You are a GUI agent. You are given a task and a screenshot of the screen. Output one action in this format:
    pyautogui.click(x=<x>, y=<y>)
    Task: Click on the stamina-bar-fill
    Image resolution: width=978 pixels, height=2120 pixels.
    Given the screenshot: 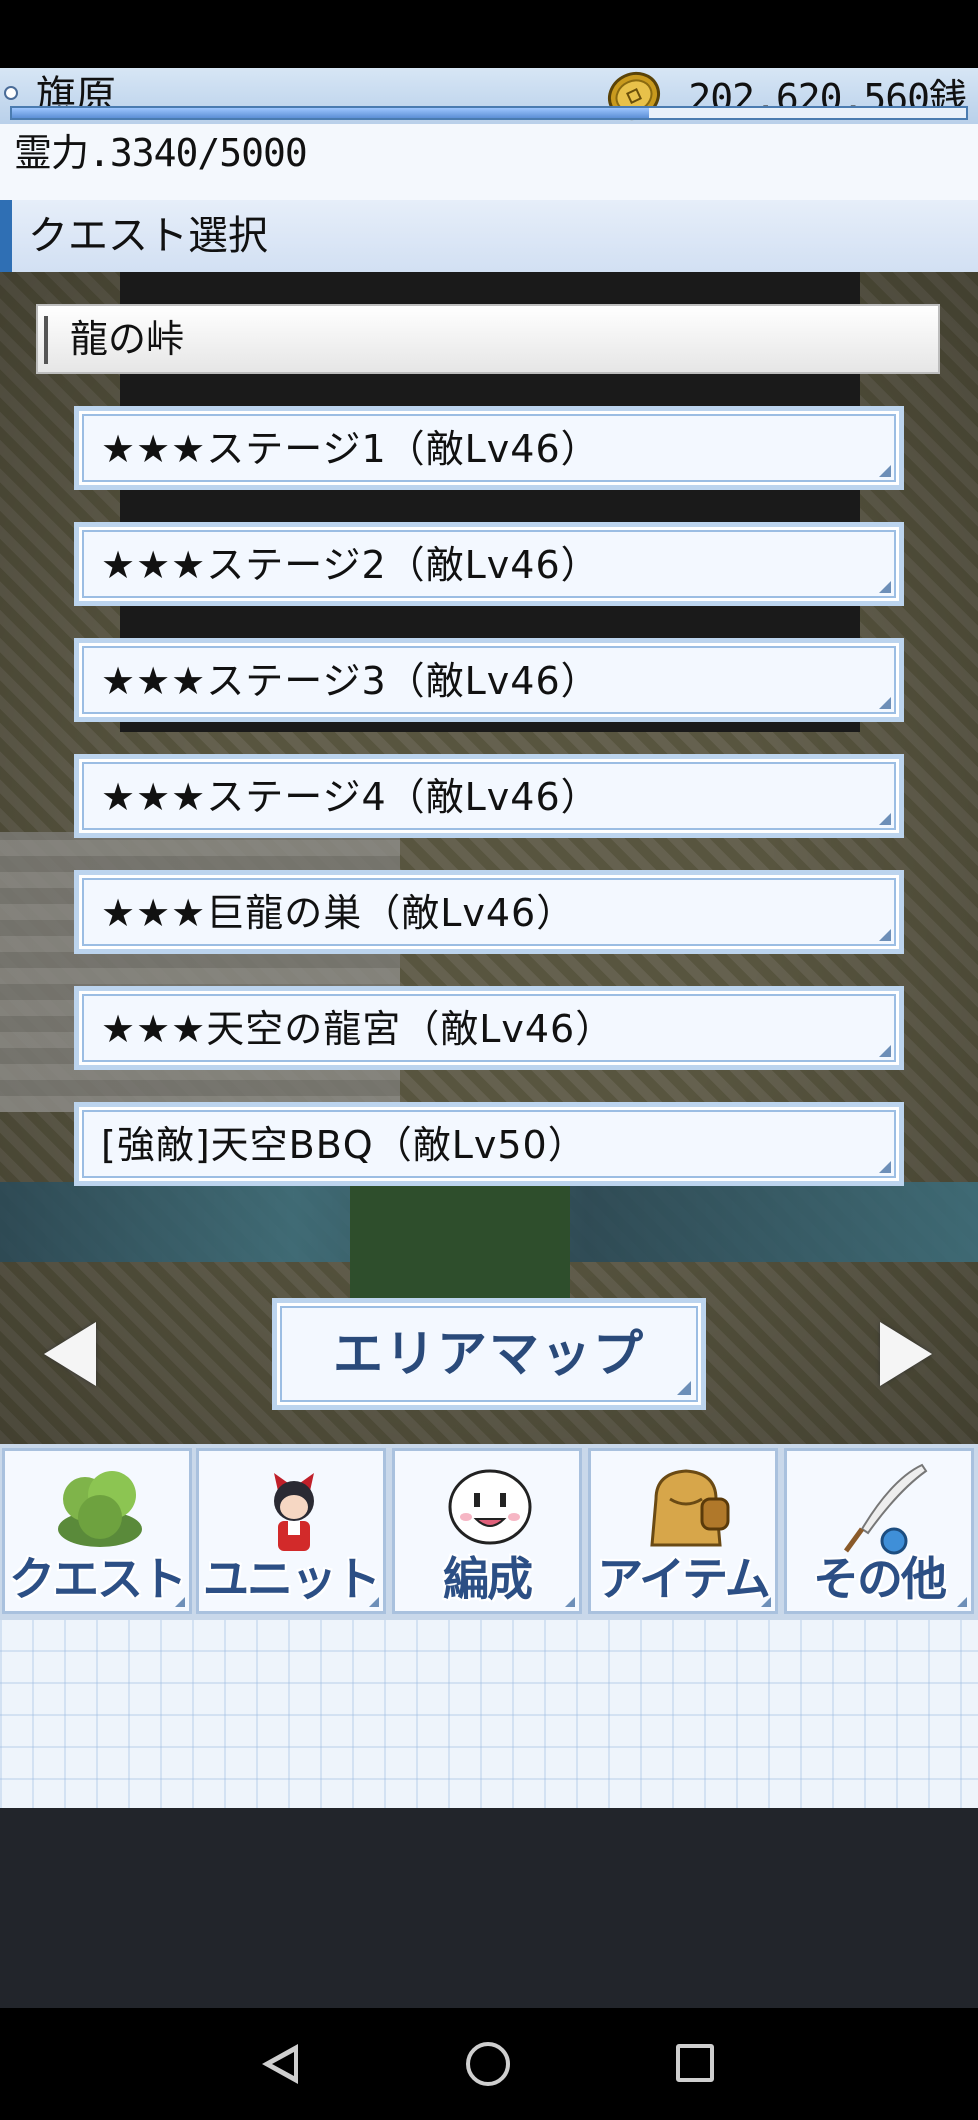 What is the action you would take?
    pyautogui.click(x=331, y=113)
    